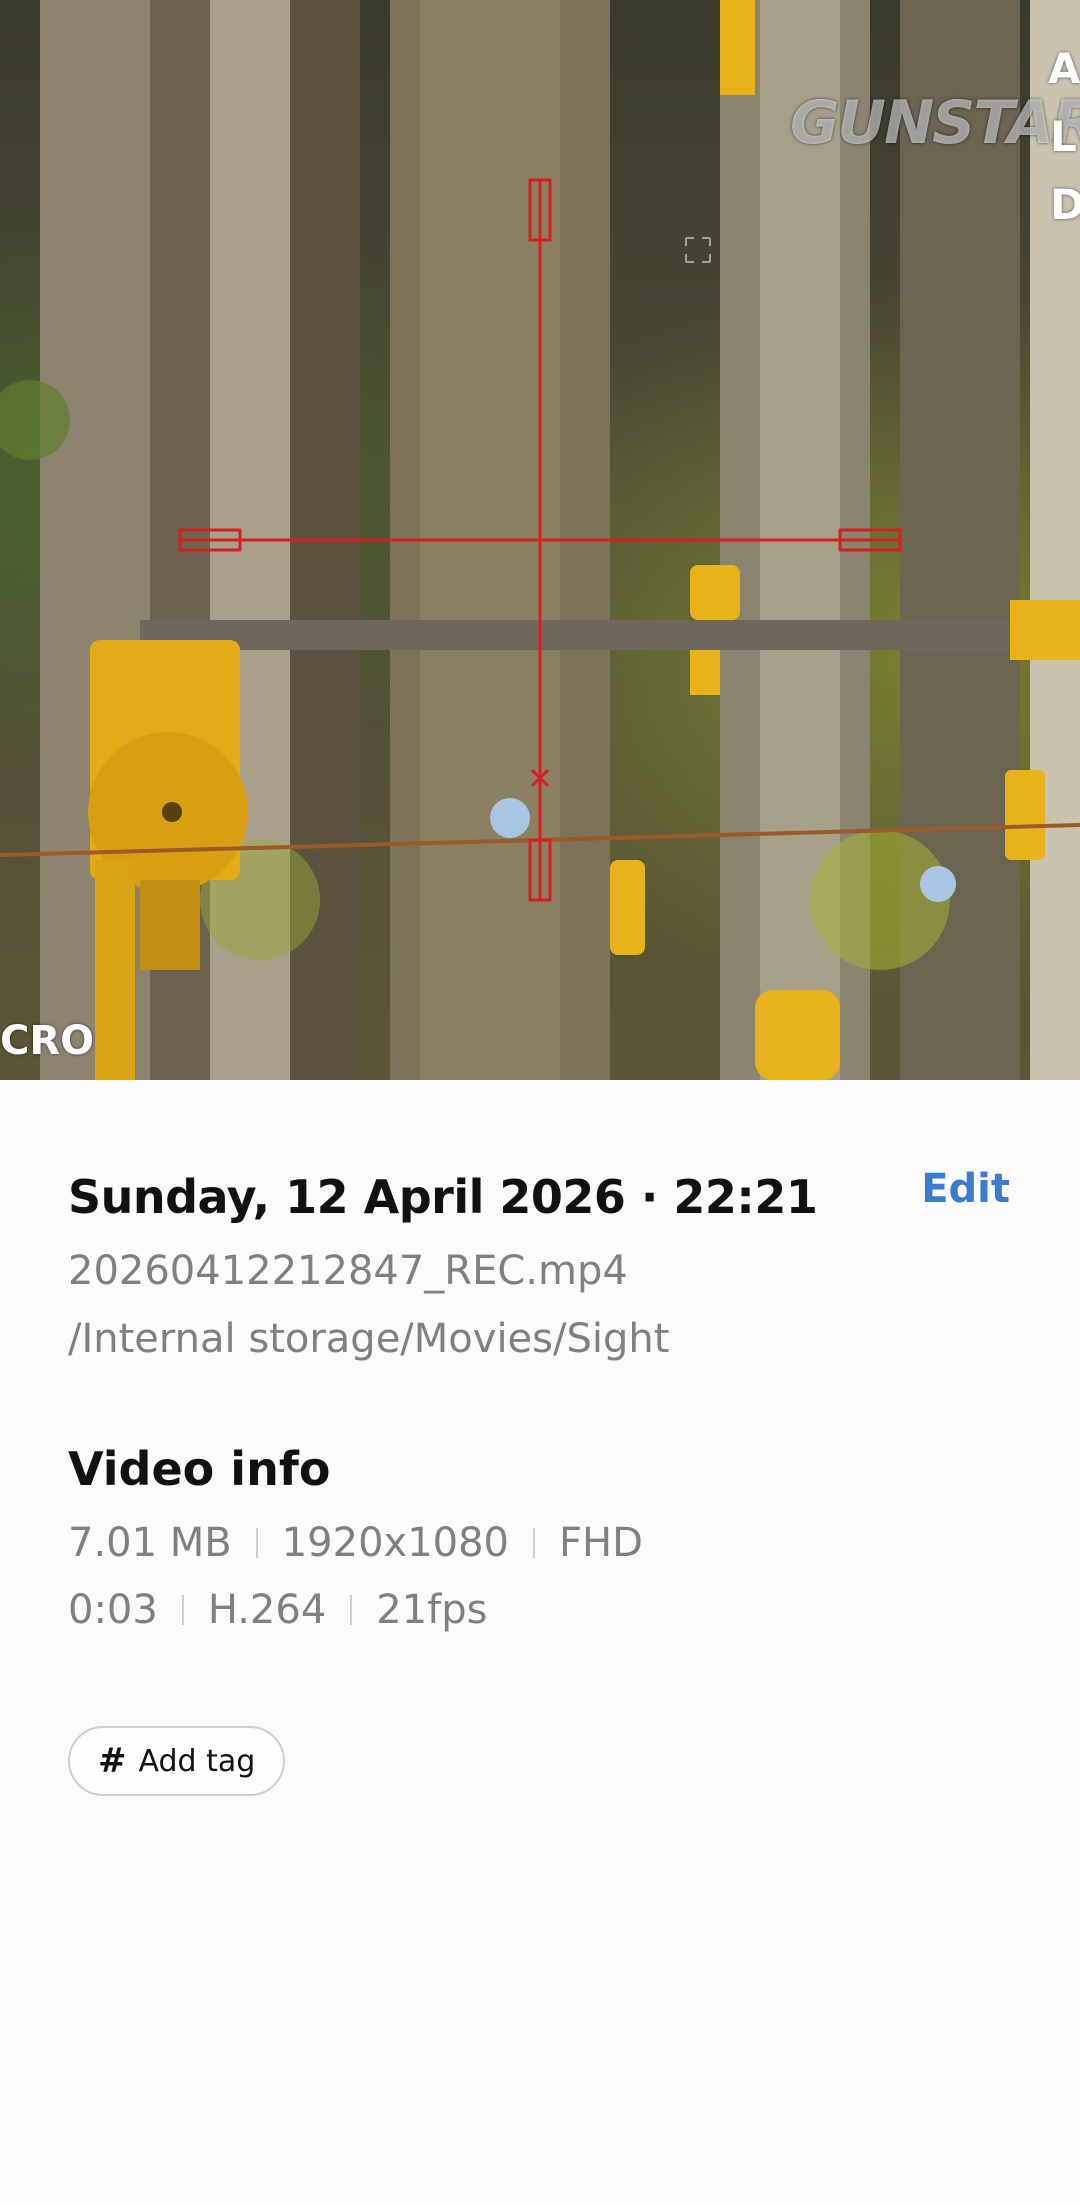  I want to click on overlay-letter-a: A, so click(1064, 68).